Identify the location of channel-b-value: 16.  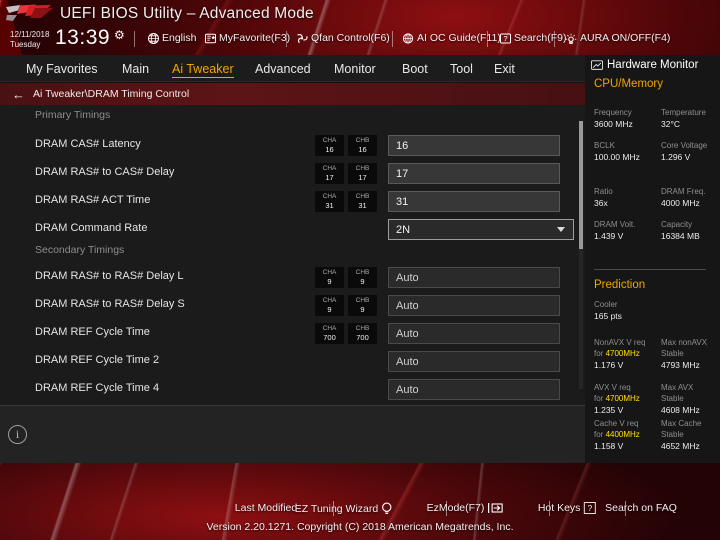
(362, 149).